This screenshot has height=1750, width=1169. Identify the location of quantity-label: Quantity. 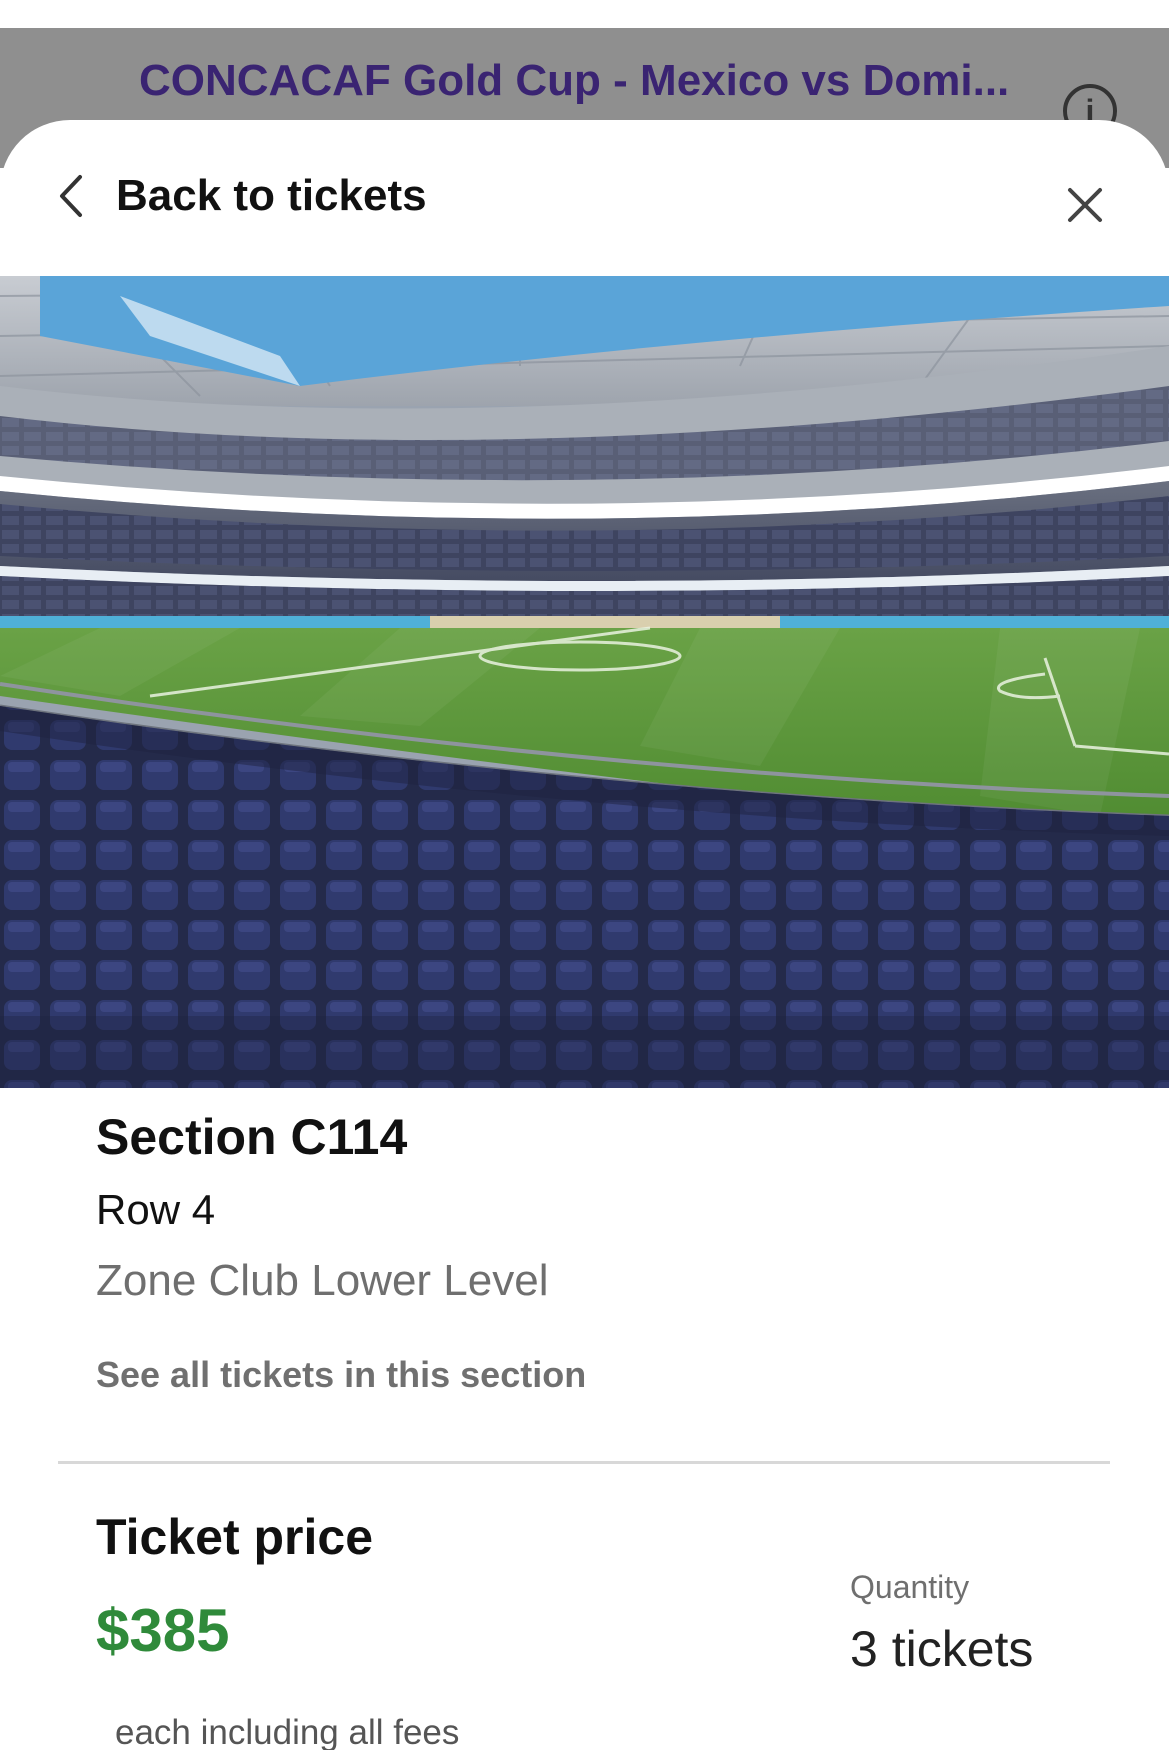
(910, 1587).